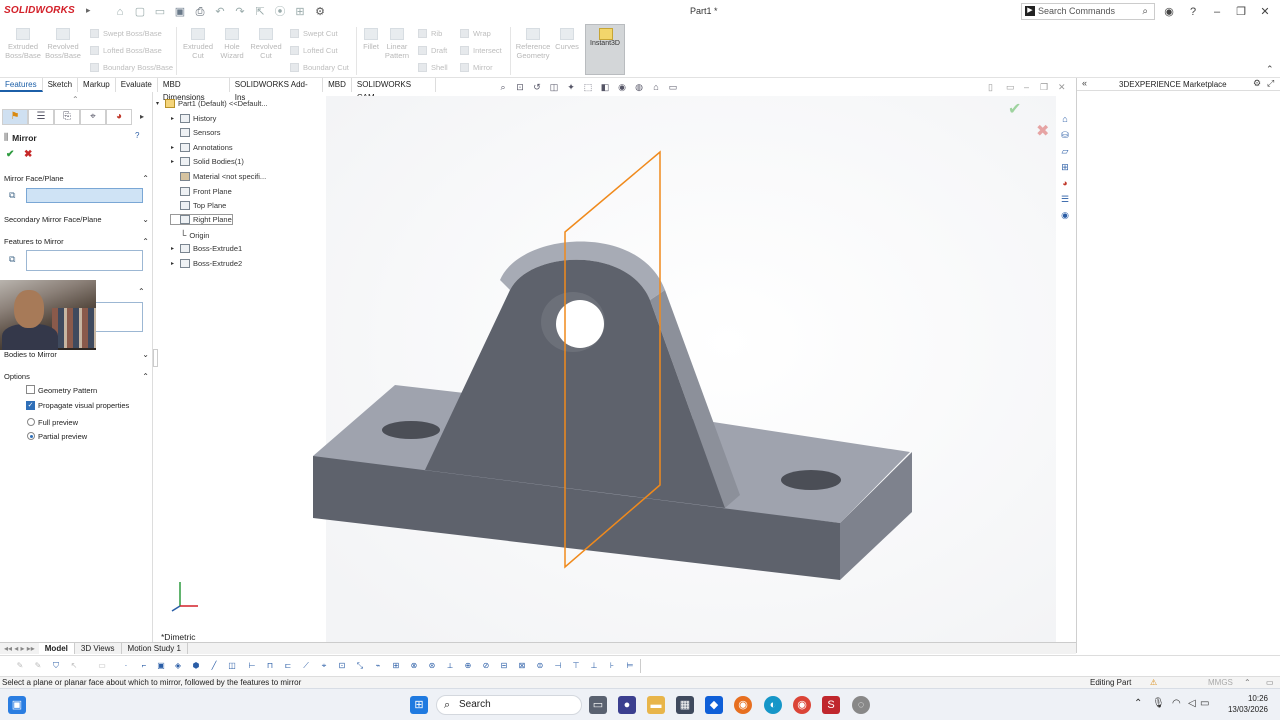  What do you see at coordinates (38, 666) in the screenshot?
I see `tool-icon-2: ✎` at bounding box center [38, 666].